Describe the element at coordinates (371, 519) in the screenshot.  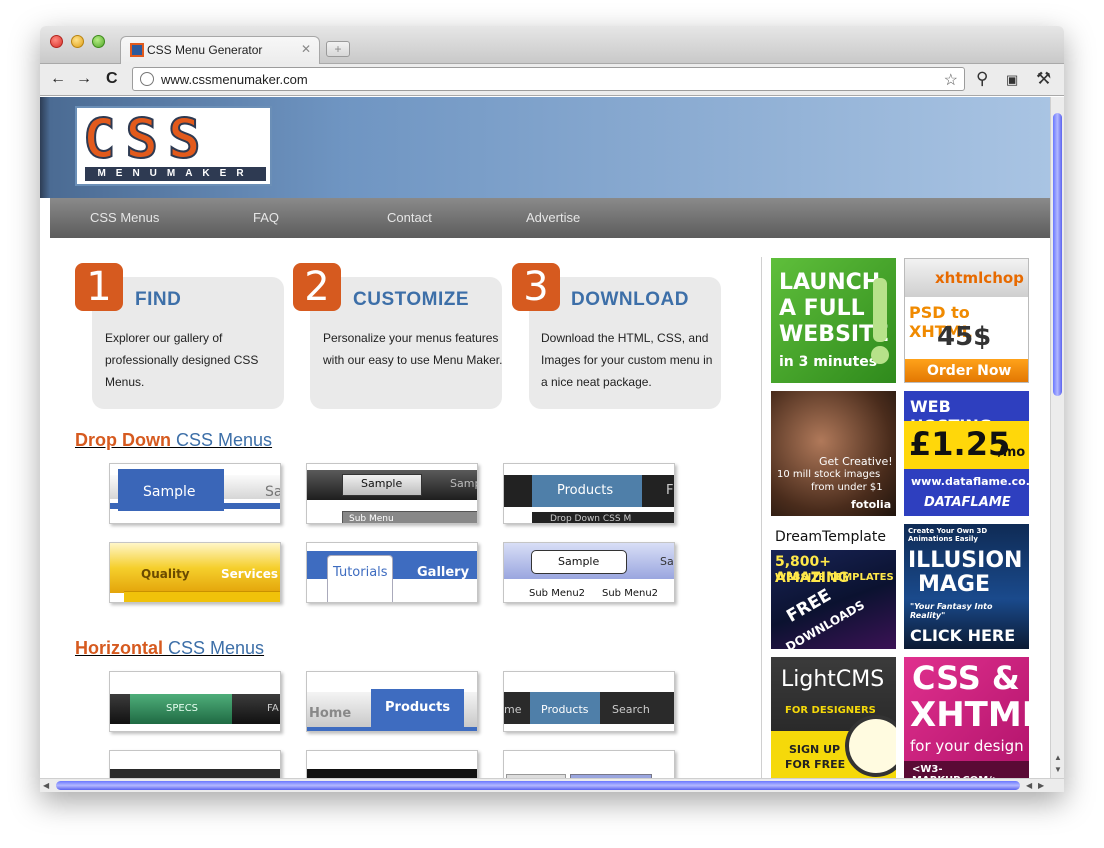
I see `thumb-label: Sub Menu` at that location.